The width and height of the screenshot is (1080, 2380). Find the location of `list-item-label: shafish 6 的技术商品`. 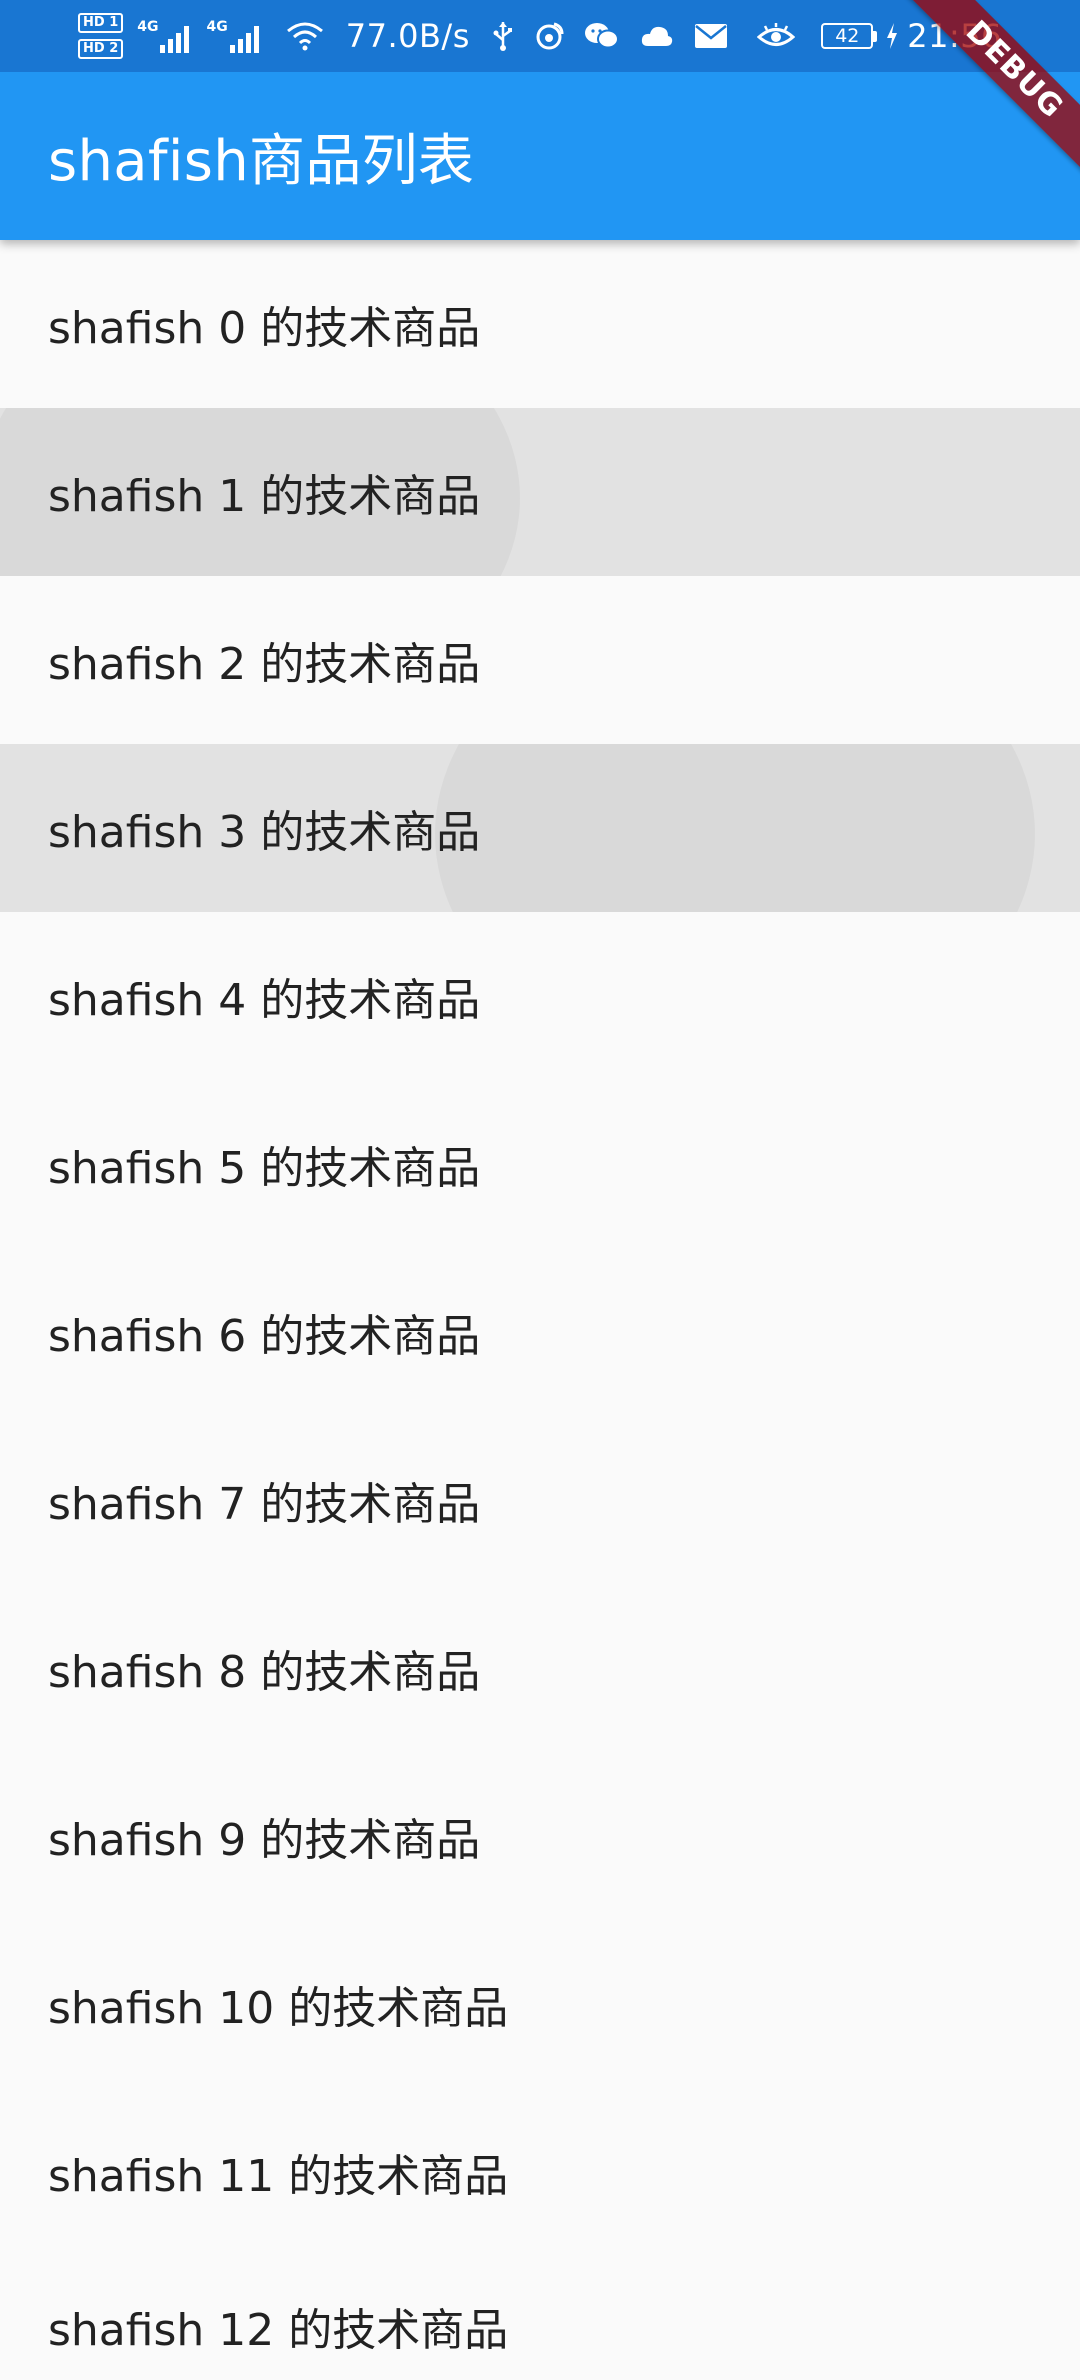

list-item-label: shafish 6 的技术商品 is located at coordinates (264, 1336).